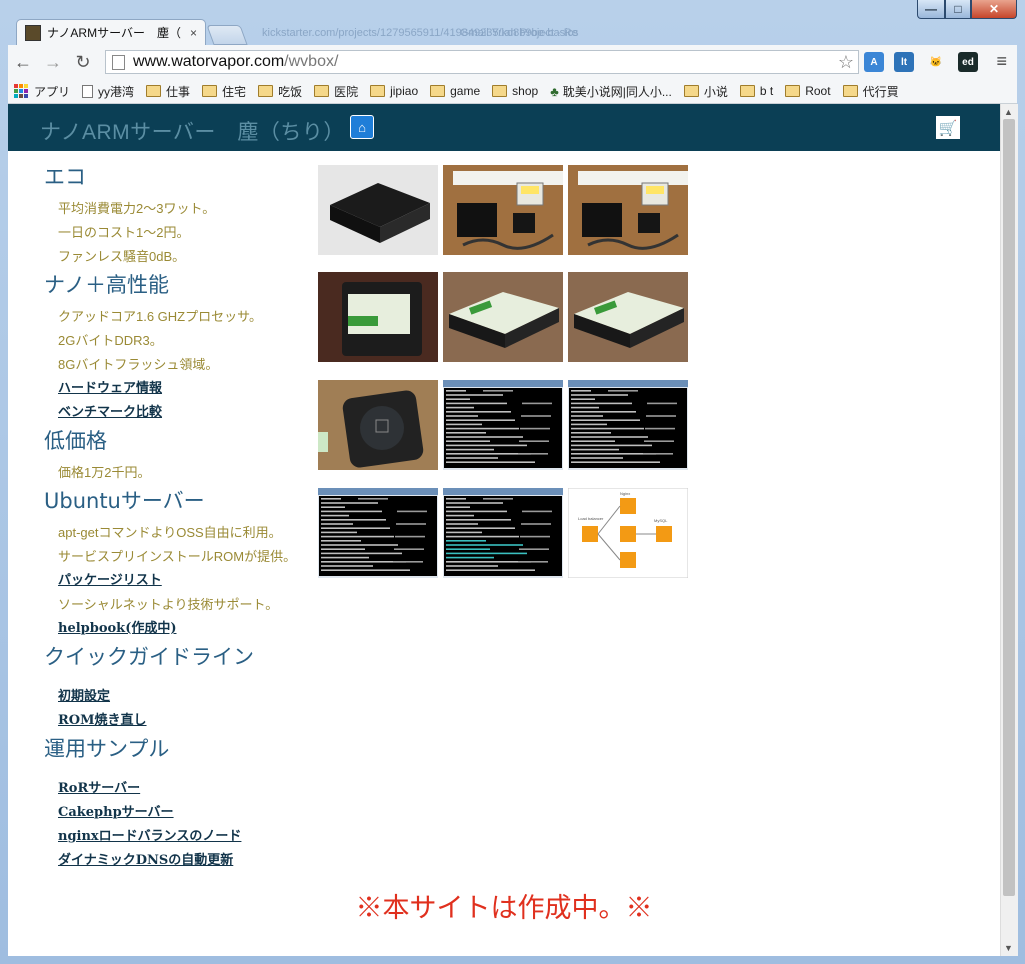 The width and height of the screenshot is (1025, 964). Describe the element at coordinates (186, 629) in the screenshot. I see `menu-link: helpbook(作成中)` at that location.